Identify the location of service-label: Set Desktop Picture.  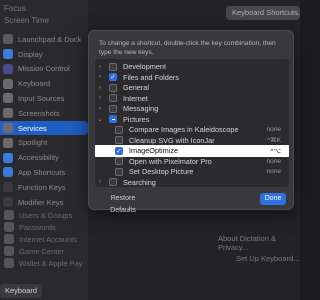
(161, 172).